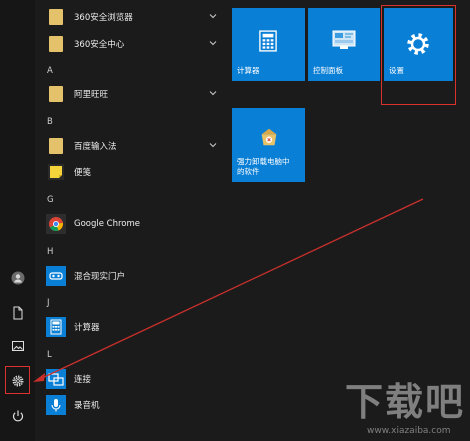  What do you see at coordinates (83, 173) in the screenshot?
I see `list-item-label: 便笺` at bounding box center [83, 173].